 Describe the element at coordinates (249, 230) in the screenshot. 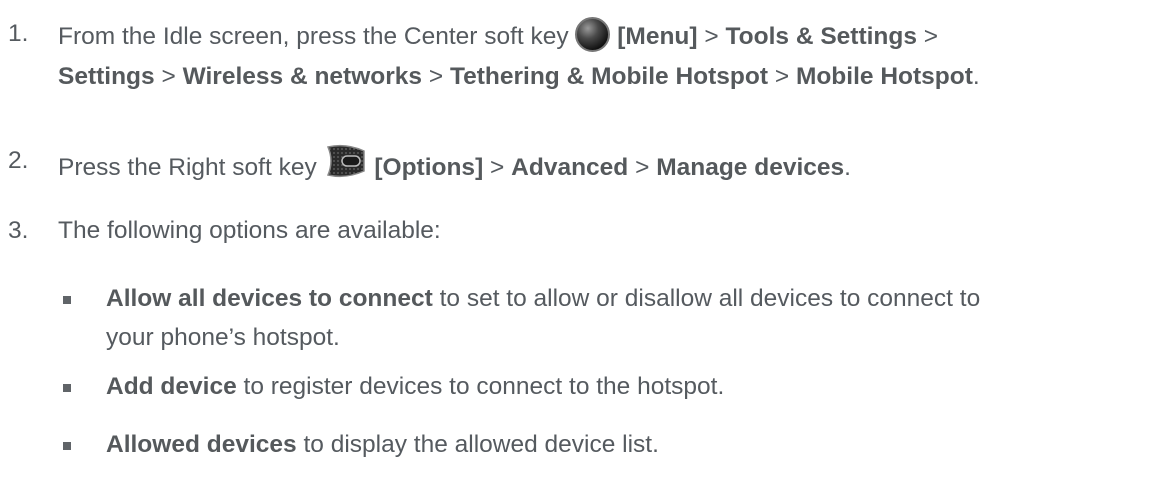

I see `step-3-text: The following options are available:` at that location.